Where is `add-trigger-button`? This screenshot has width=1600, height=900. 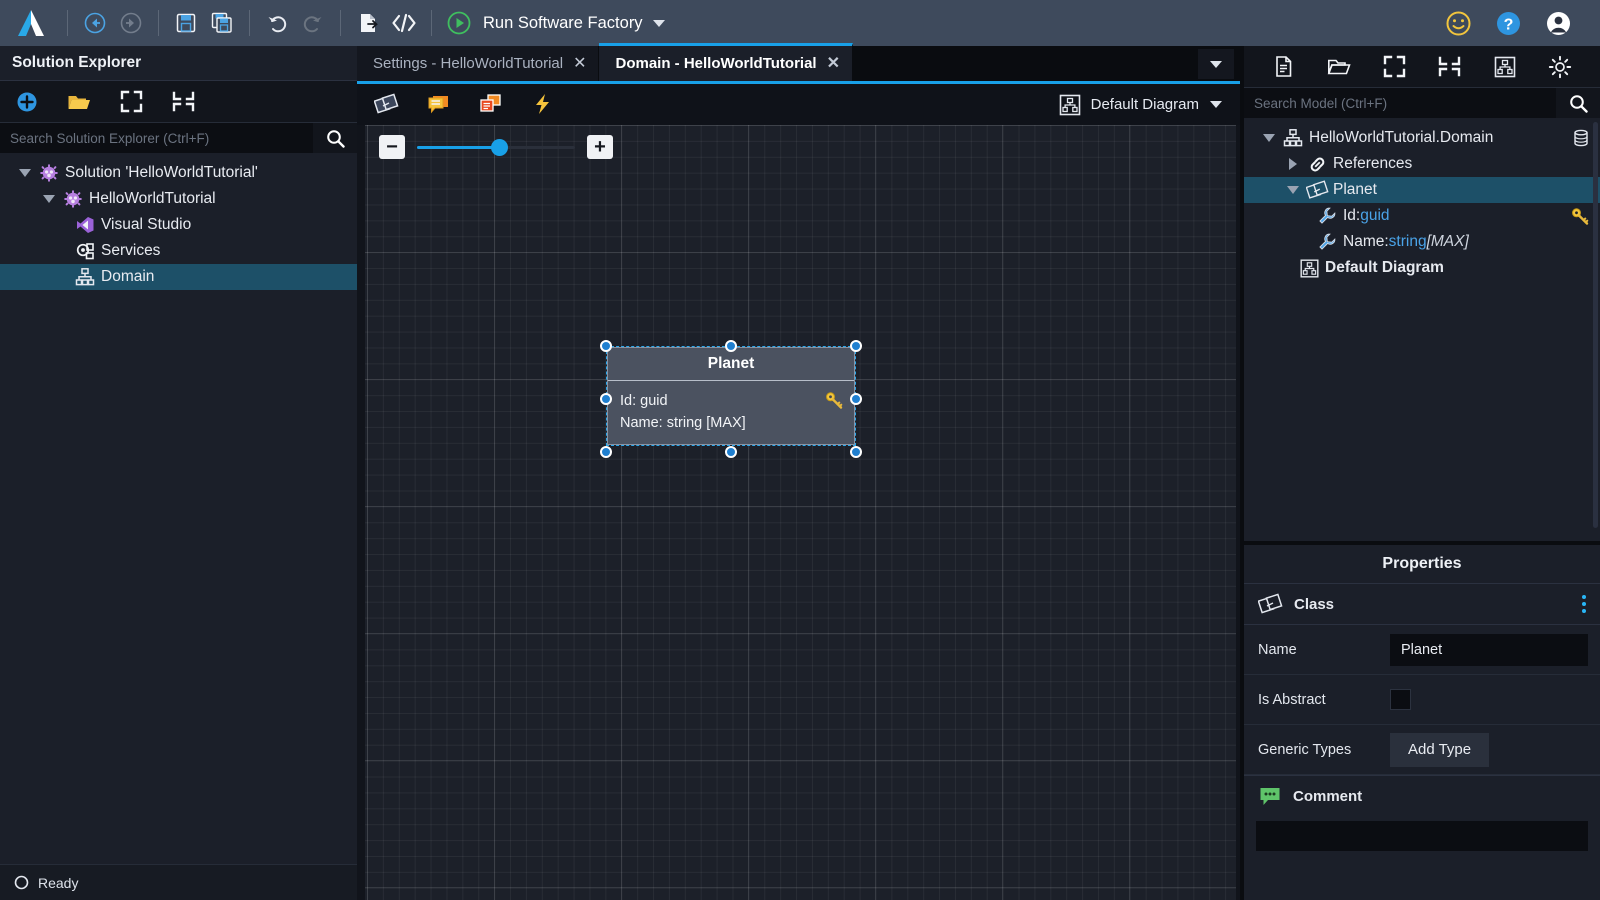
add-trigger-button is located at coordinates (542, 105).